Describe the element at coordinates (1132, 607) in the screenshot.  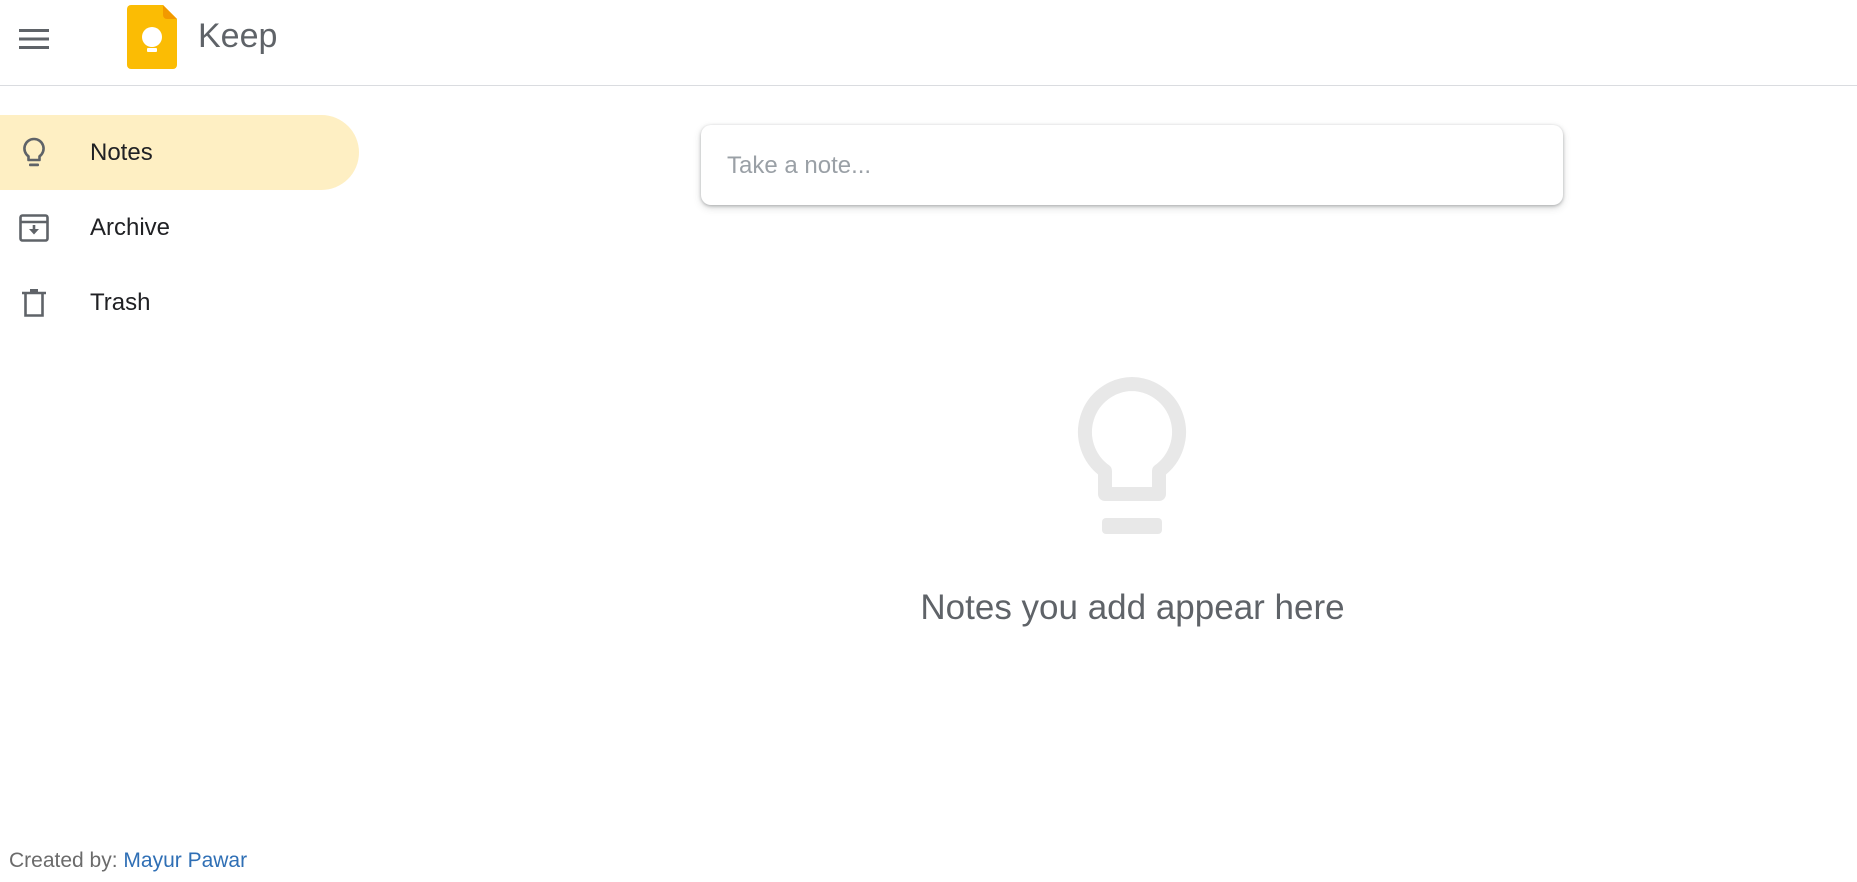
I see `empty-state-message: Notes you add appear here` at that location.